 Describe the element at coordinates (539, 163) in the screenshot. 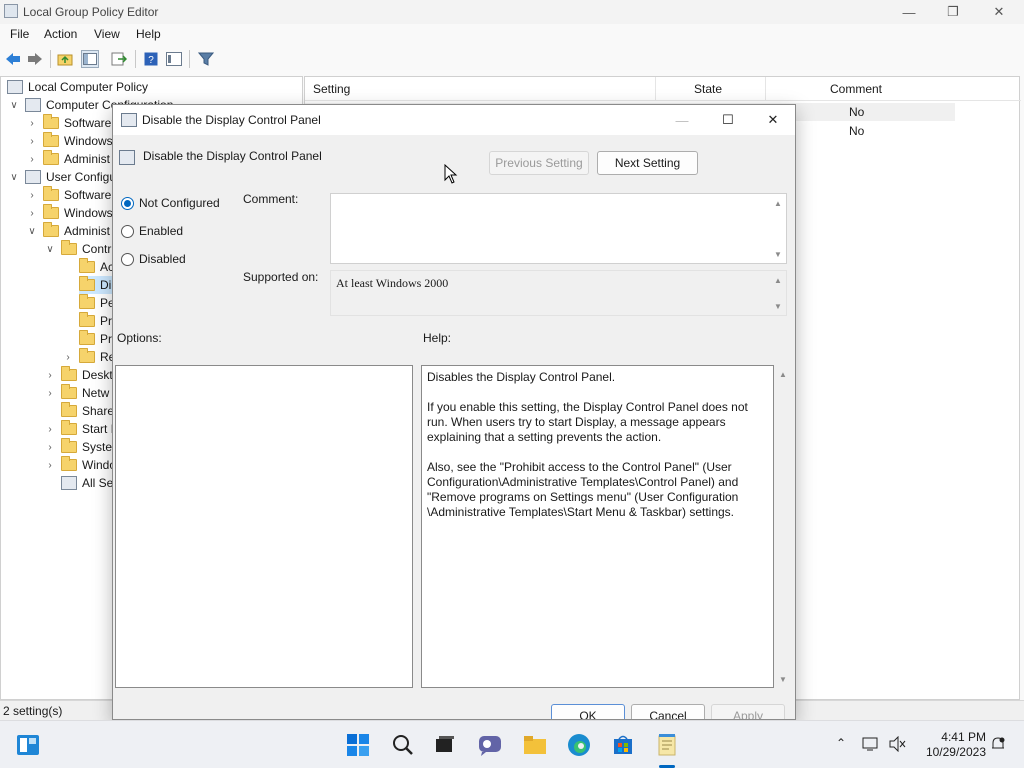

I see `previous-setting-button: Previous Setting` at that location.